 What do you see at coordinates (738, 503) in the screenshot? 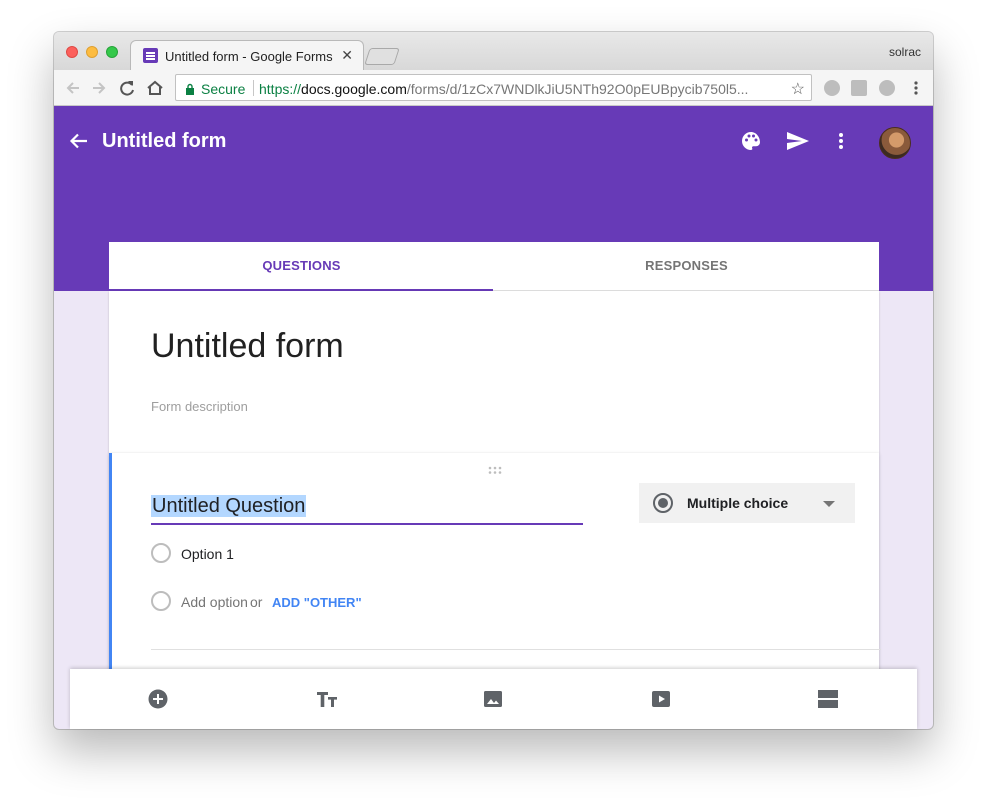
I see `question-type-label: Multiple choice` at bounding box center [738, 503].